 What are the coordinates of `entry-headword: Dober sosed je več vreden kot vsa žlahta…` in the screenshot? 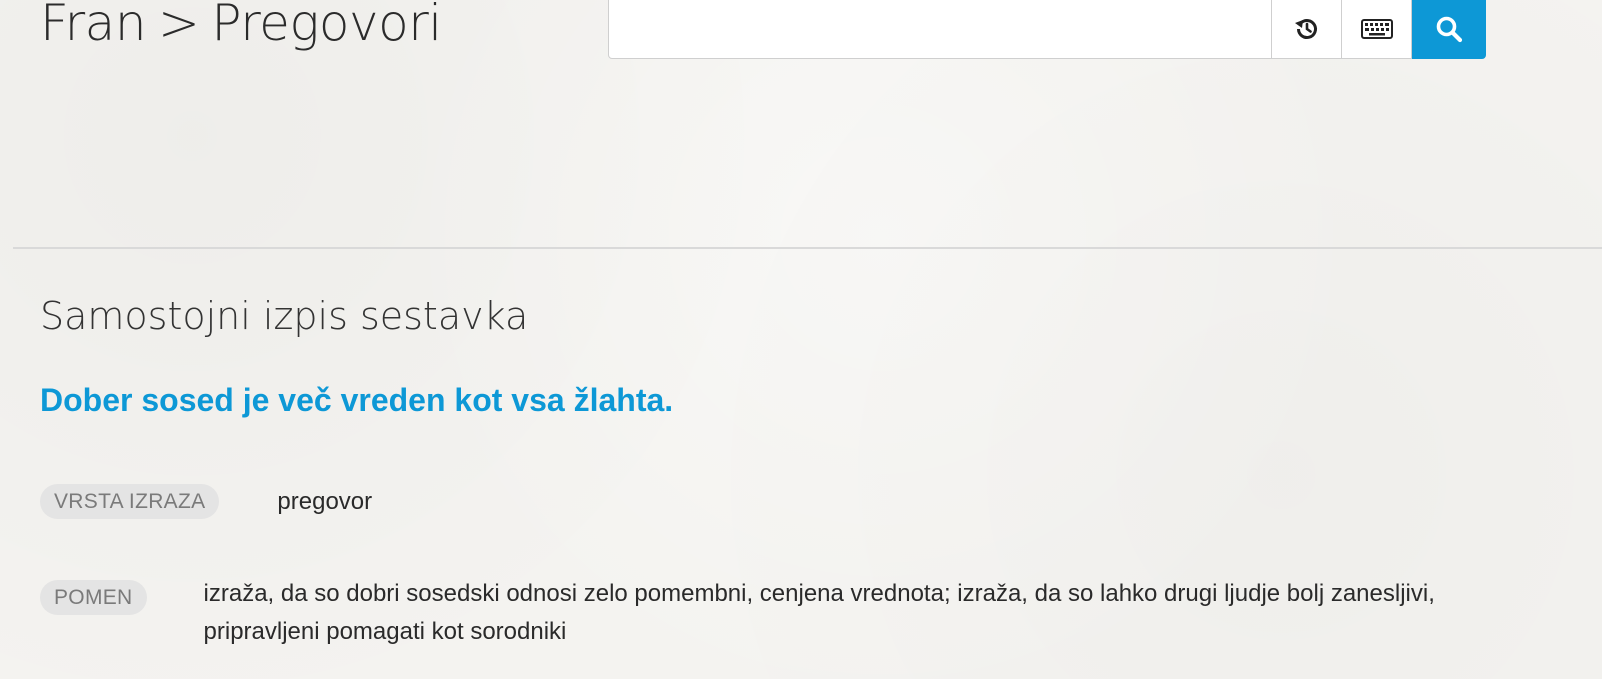 It's located at (357, 400).